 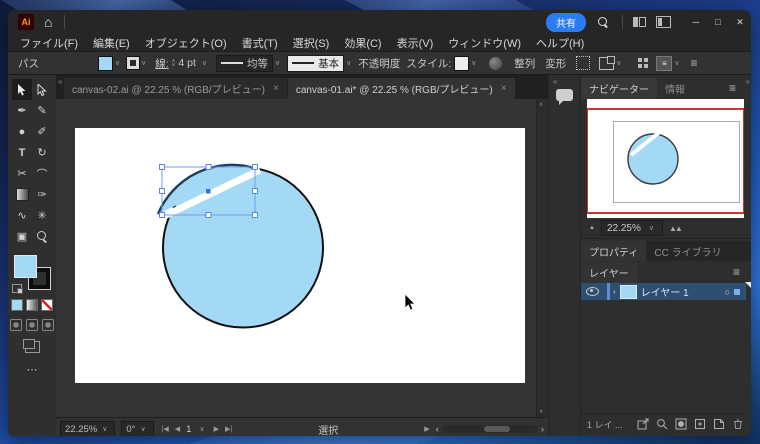 I want to click on selection-tool, so click(x=22, y=89).